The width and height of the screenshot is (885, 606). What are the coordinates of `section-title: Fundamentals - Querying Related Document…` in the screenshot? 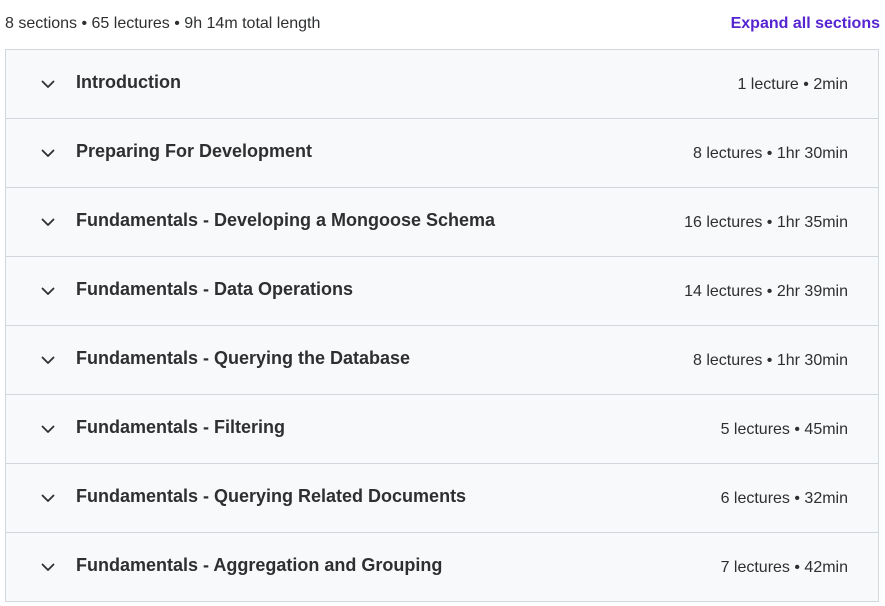 It's located at (271, 496).